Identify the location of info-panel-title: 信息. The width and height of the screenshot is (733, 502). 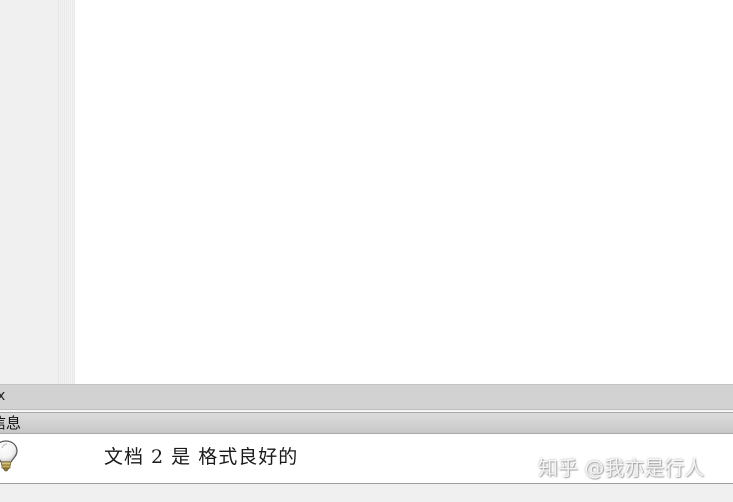
(11, 423).